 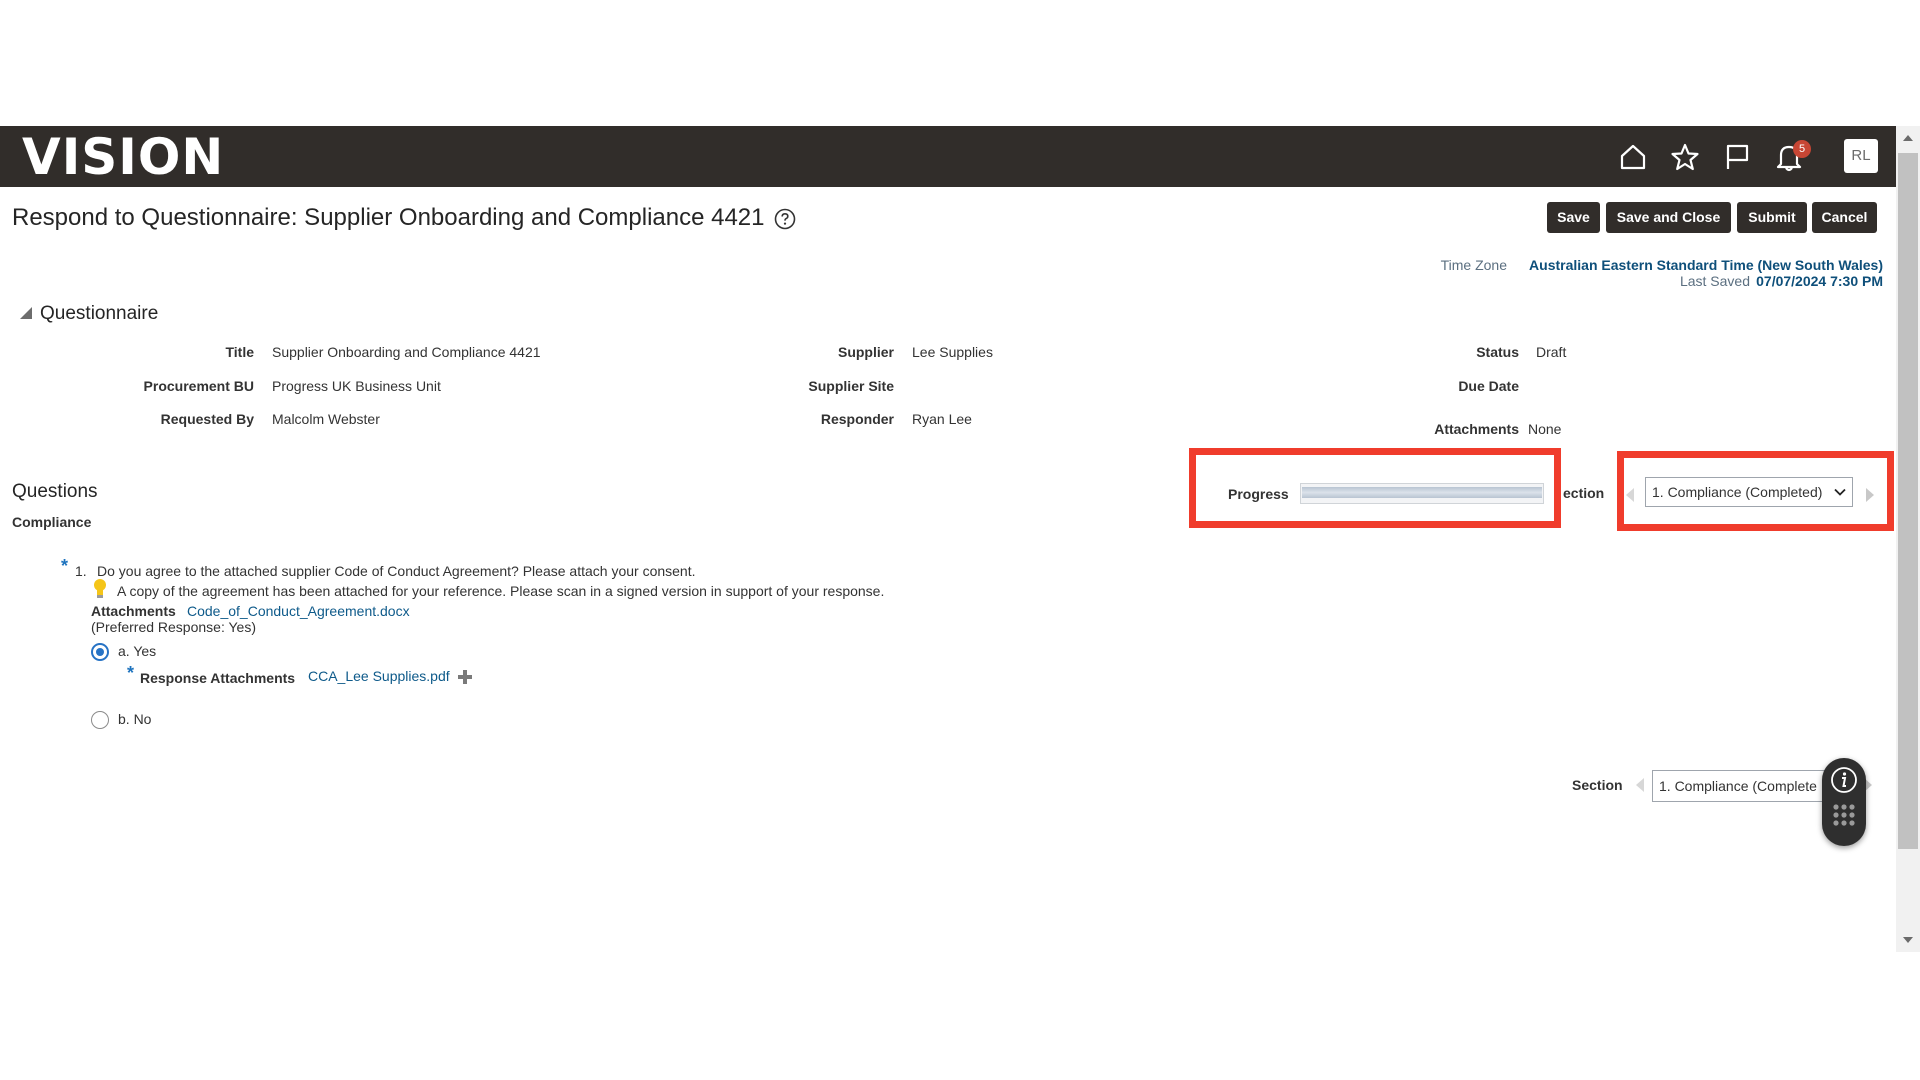 What do you see at coordinates (1908, 138) in the screenshot?
I see `scroll-up-icon` at bounding box center [1908, 138].